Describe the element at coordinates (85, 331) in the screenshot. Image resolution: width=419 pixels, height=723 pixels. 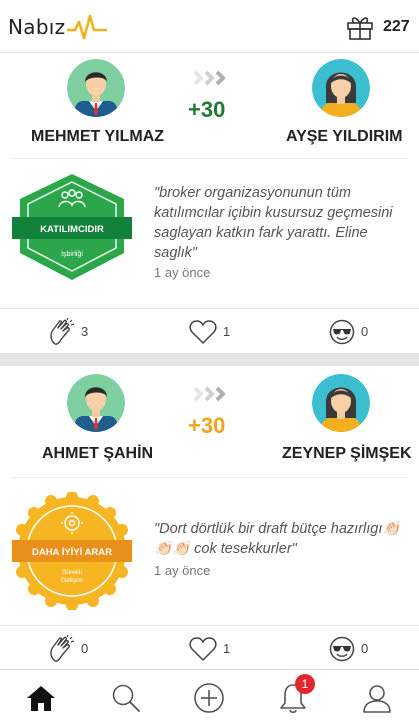
I see `clap-count: 3` at that location.